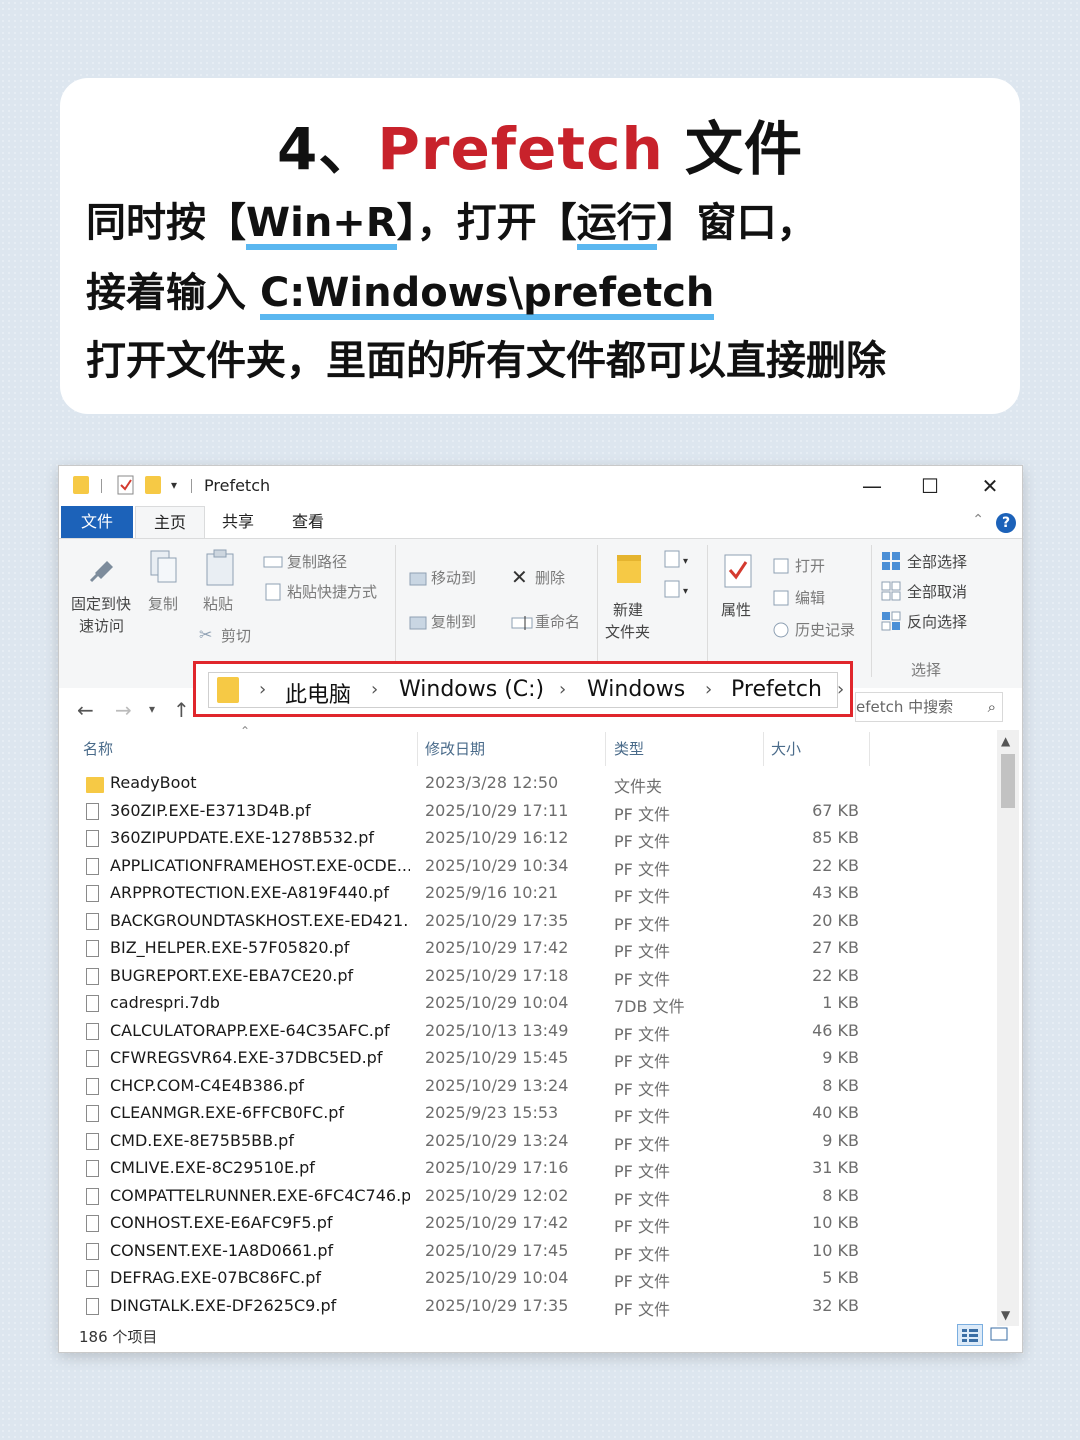  I want to click on breadcrumb-this-pc: 此电脑, so click(318, 693).